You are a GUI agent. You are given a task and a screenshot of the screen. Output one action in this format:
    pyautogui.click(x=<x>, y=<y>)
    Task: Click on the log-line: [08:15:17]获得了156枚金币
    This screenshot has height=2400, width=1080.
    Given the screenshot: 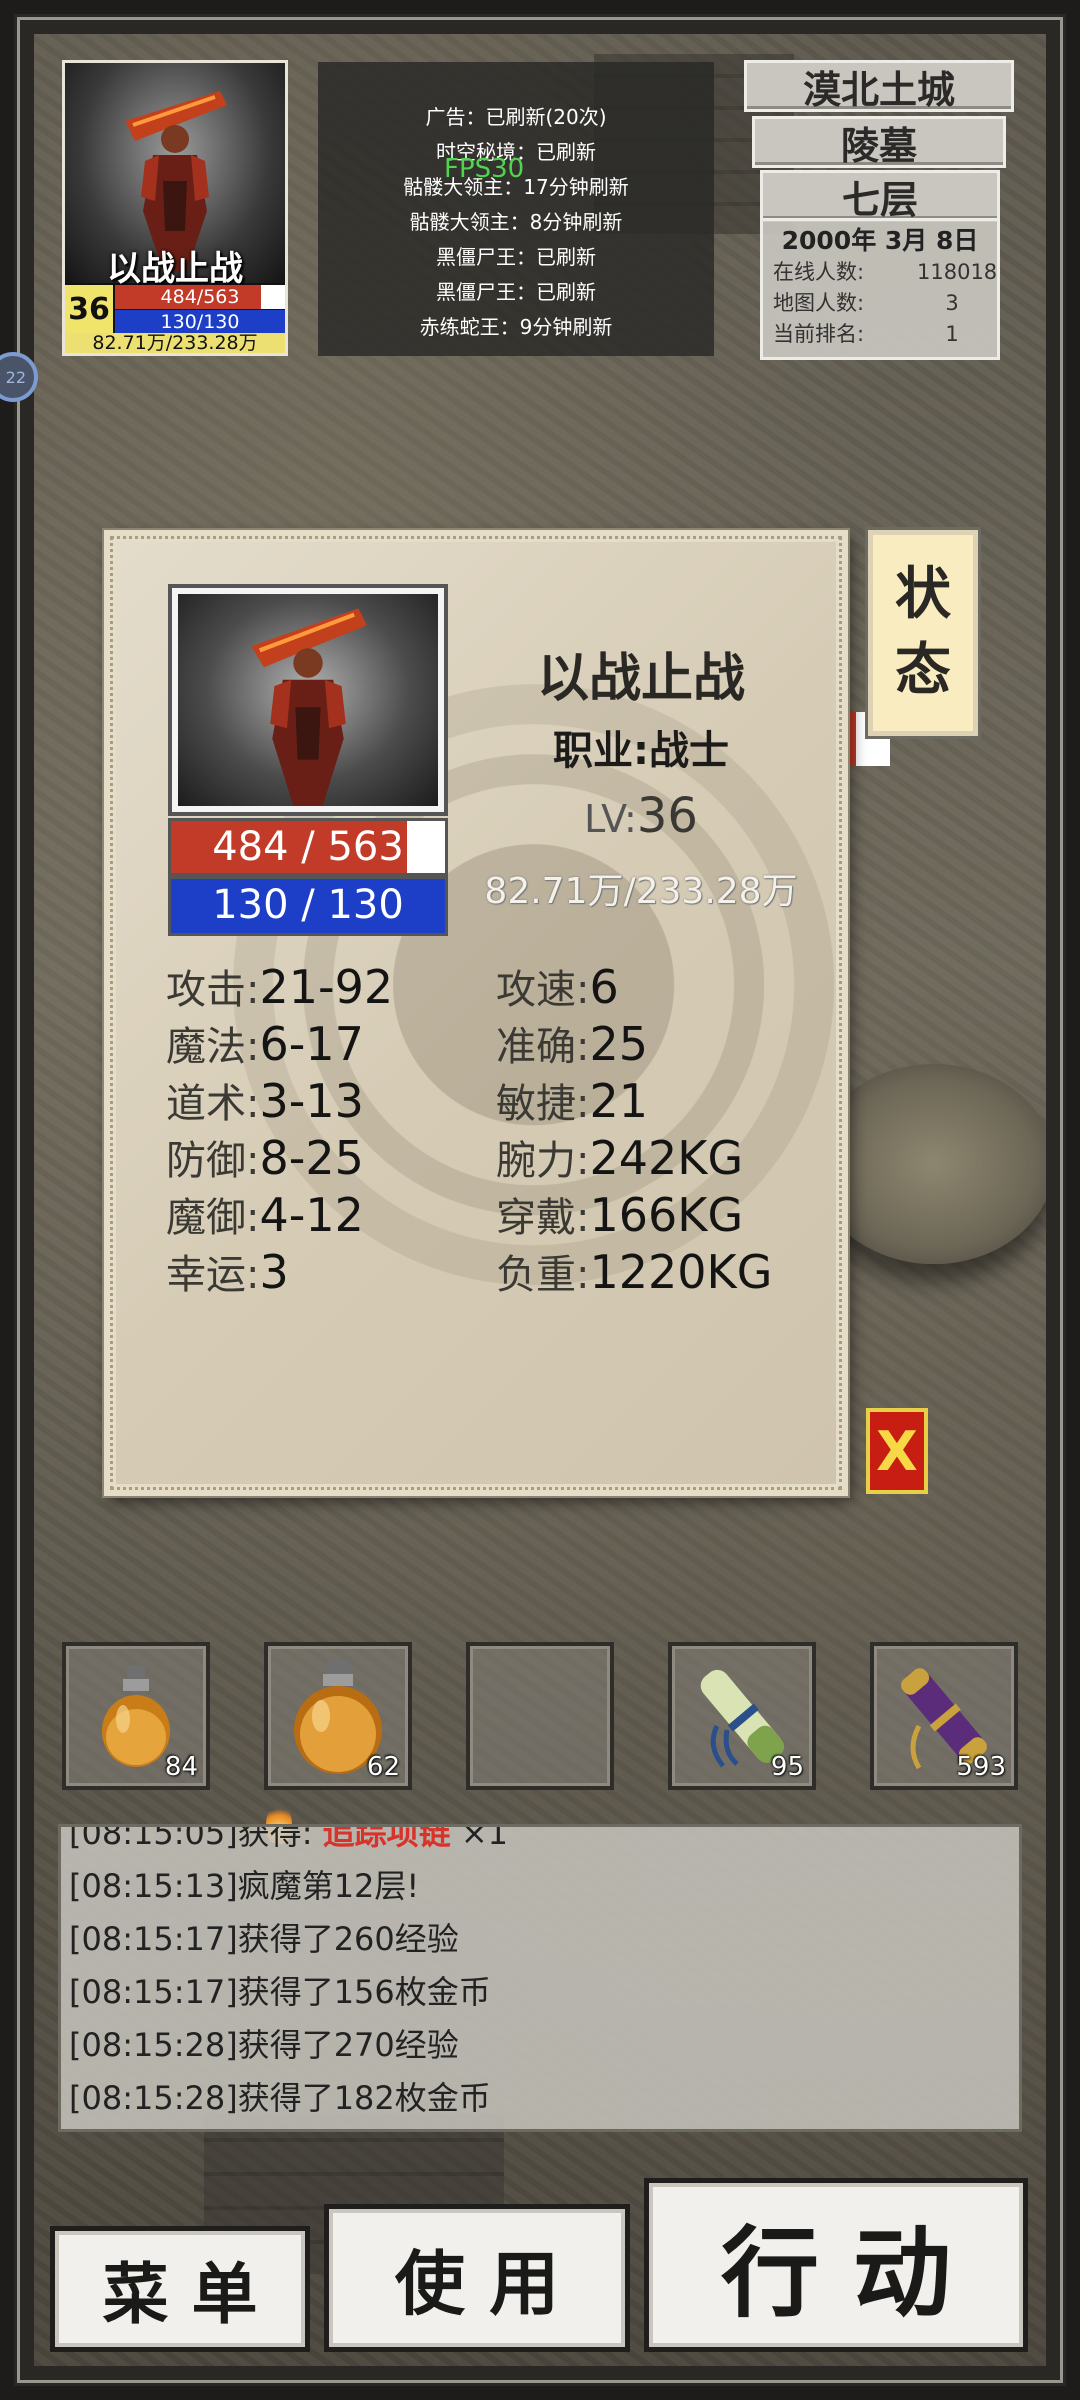 What is the action you would take?
    pyautogui.click(x=280, y=1992)
    